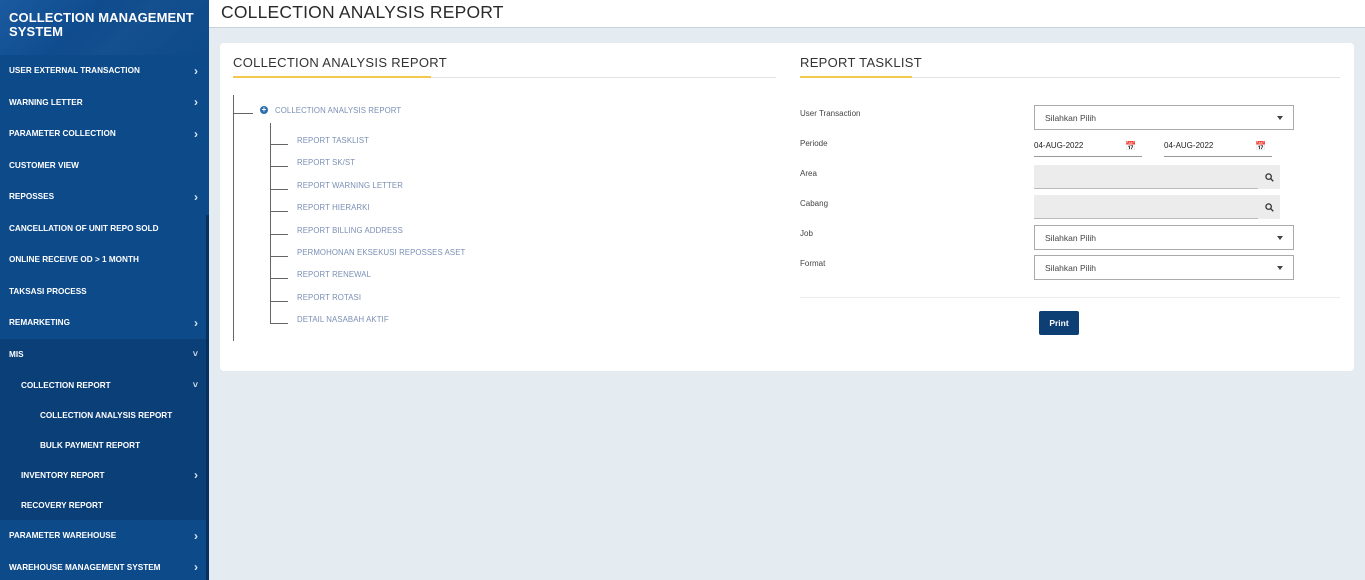 The height and width of the screenshot is (580, 1365). What do you see at coordinates (332, 77) in the screenshot?
I see `left-panel-title-underline` at bounding box center [332, 77].